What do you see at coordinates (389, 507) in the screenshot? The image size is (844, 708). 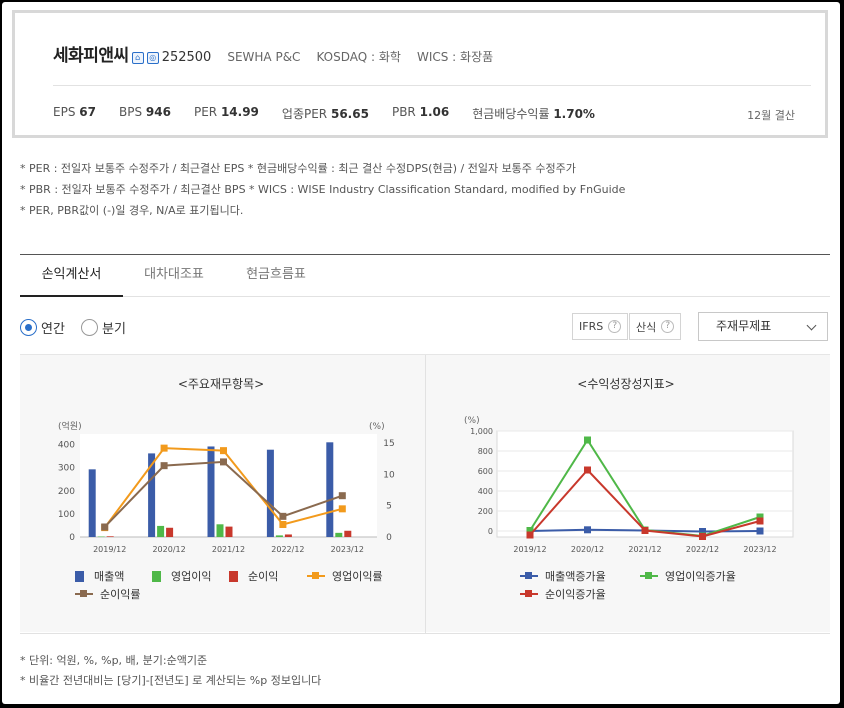 I see `y2-tick-label: 5` at bounding box center [389, 507].